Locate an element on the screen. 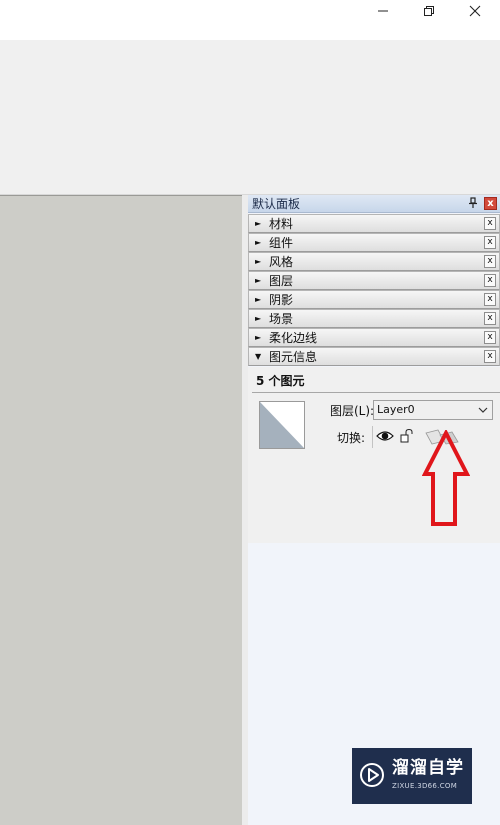 The height and width of the screenshot is (825, 500). pin-shape is located at coordinates (473, 202).